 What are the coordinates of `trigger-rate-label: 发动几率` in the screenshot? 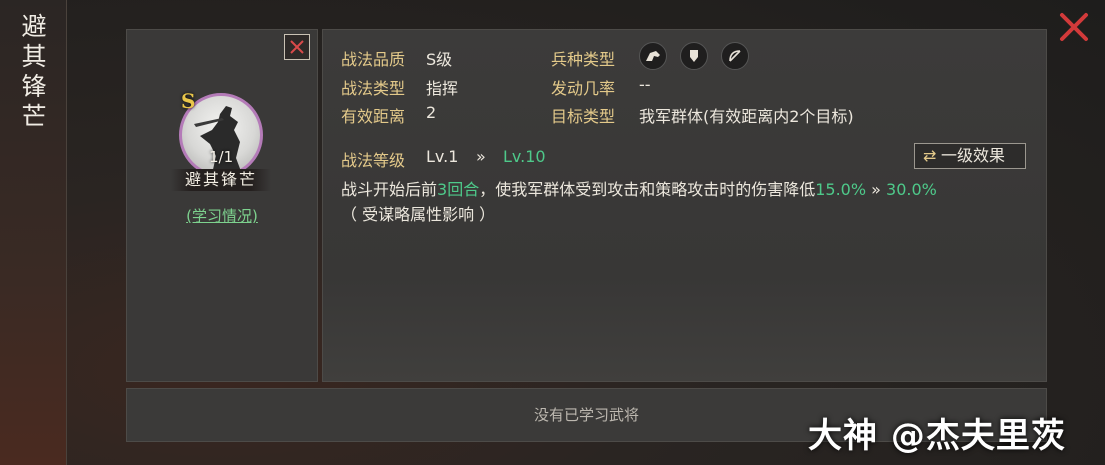 It's located at (583, 88).